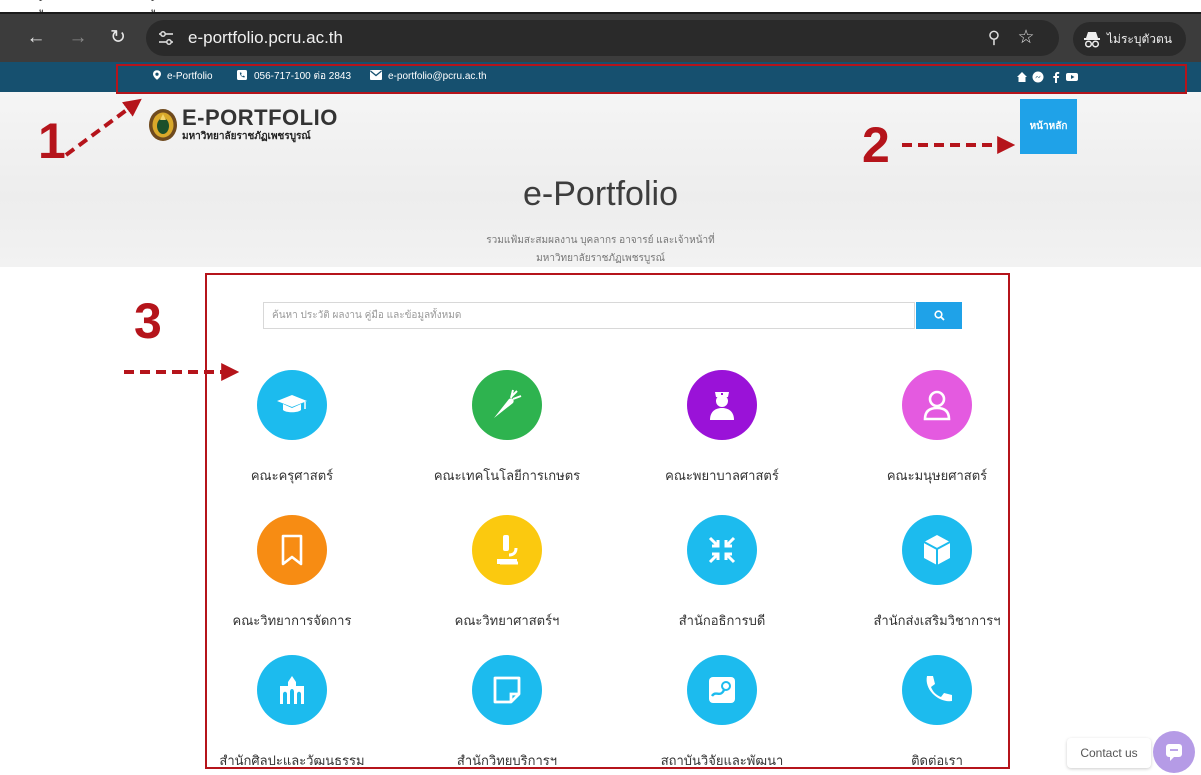 The width and height of the screenshot is (1201, 775). I want to click on profile-label: ไม่ระบุตัวตน, so click(1139, 39).